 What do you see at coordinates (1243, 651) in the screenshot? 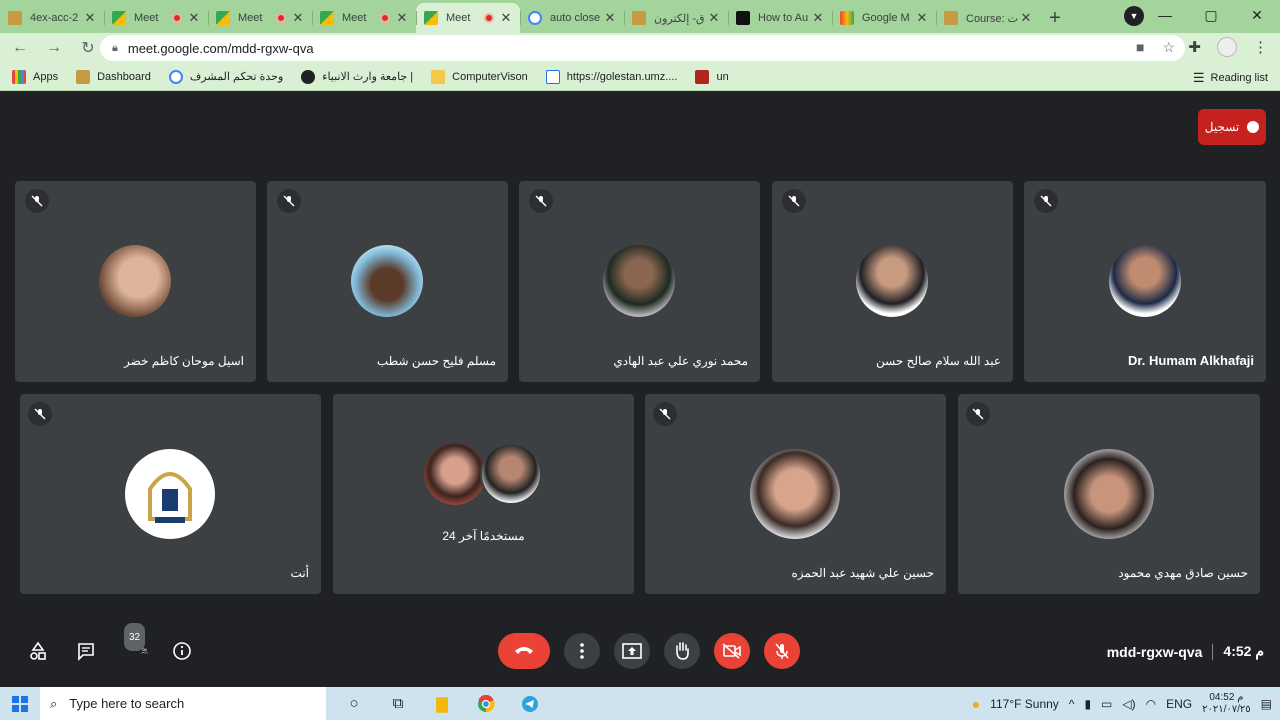
I see `meeting-time: 4:52 م` at bounding box center [1243, 651].